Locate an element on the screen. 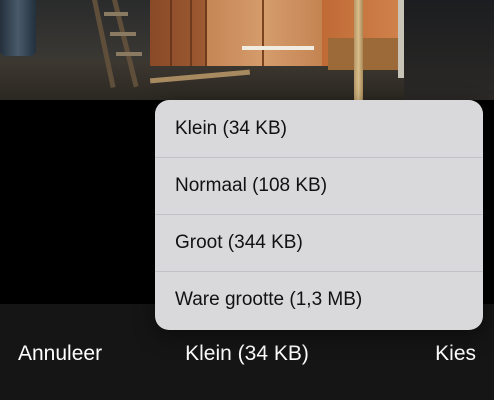  menu-item-small: Klein (34 KB) is located at coordinates (319, 128).